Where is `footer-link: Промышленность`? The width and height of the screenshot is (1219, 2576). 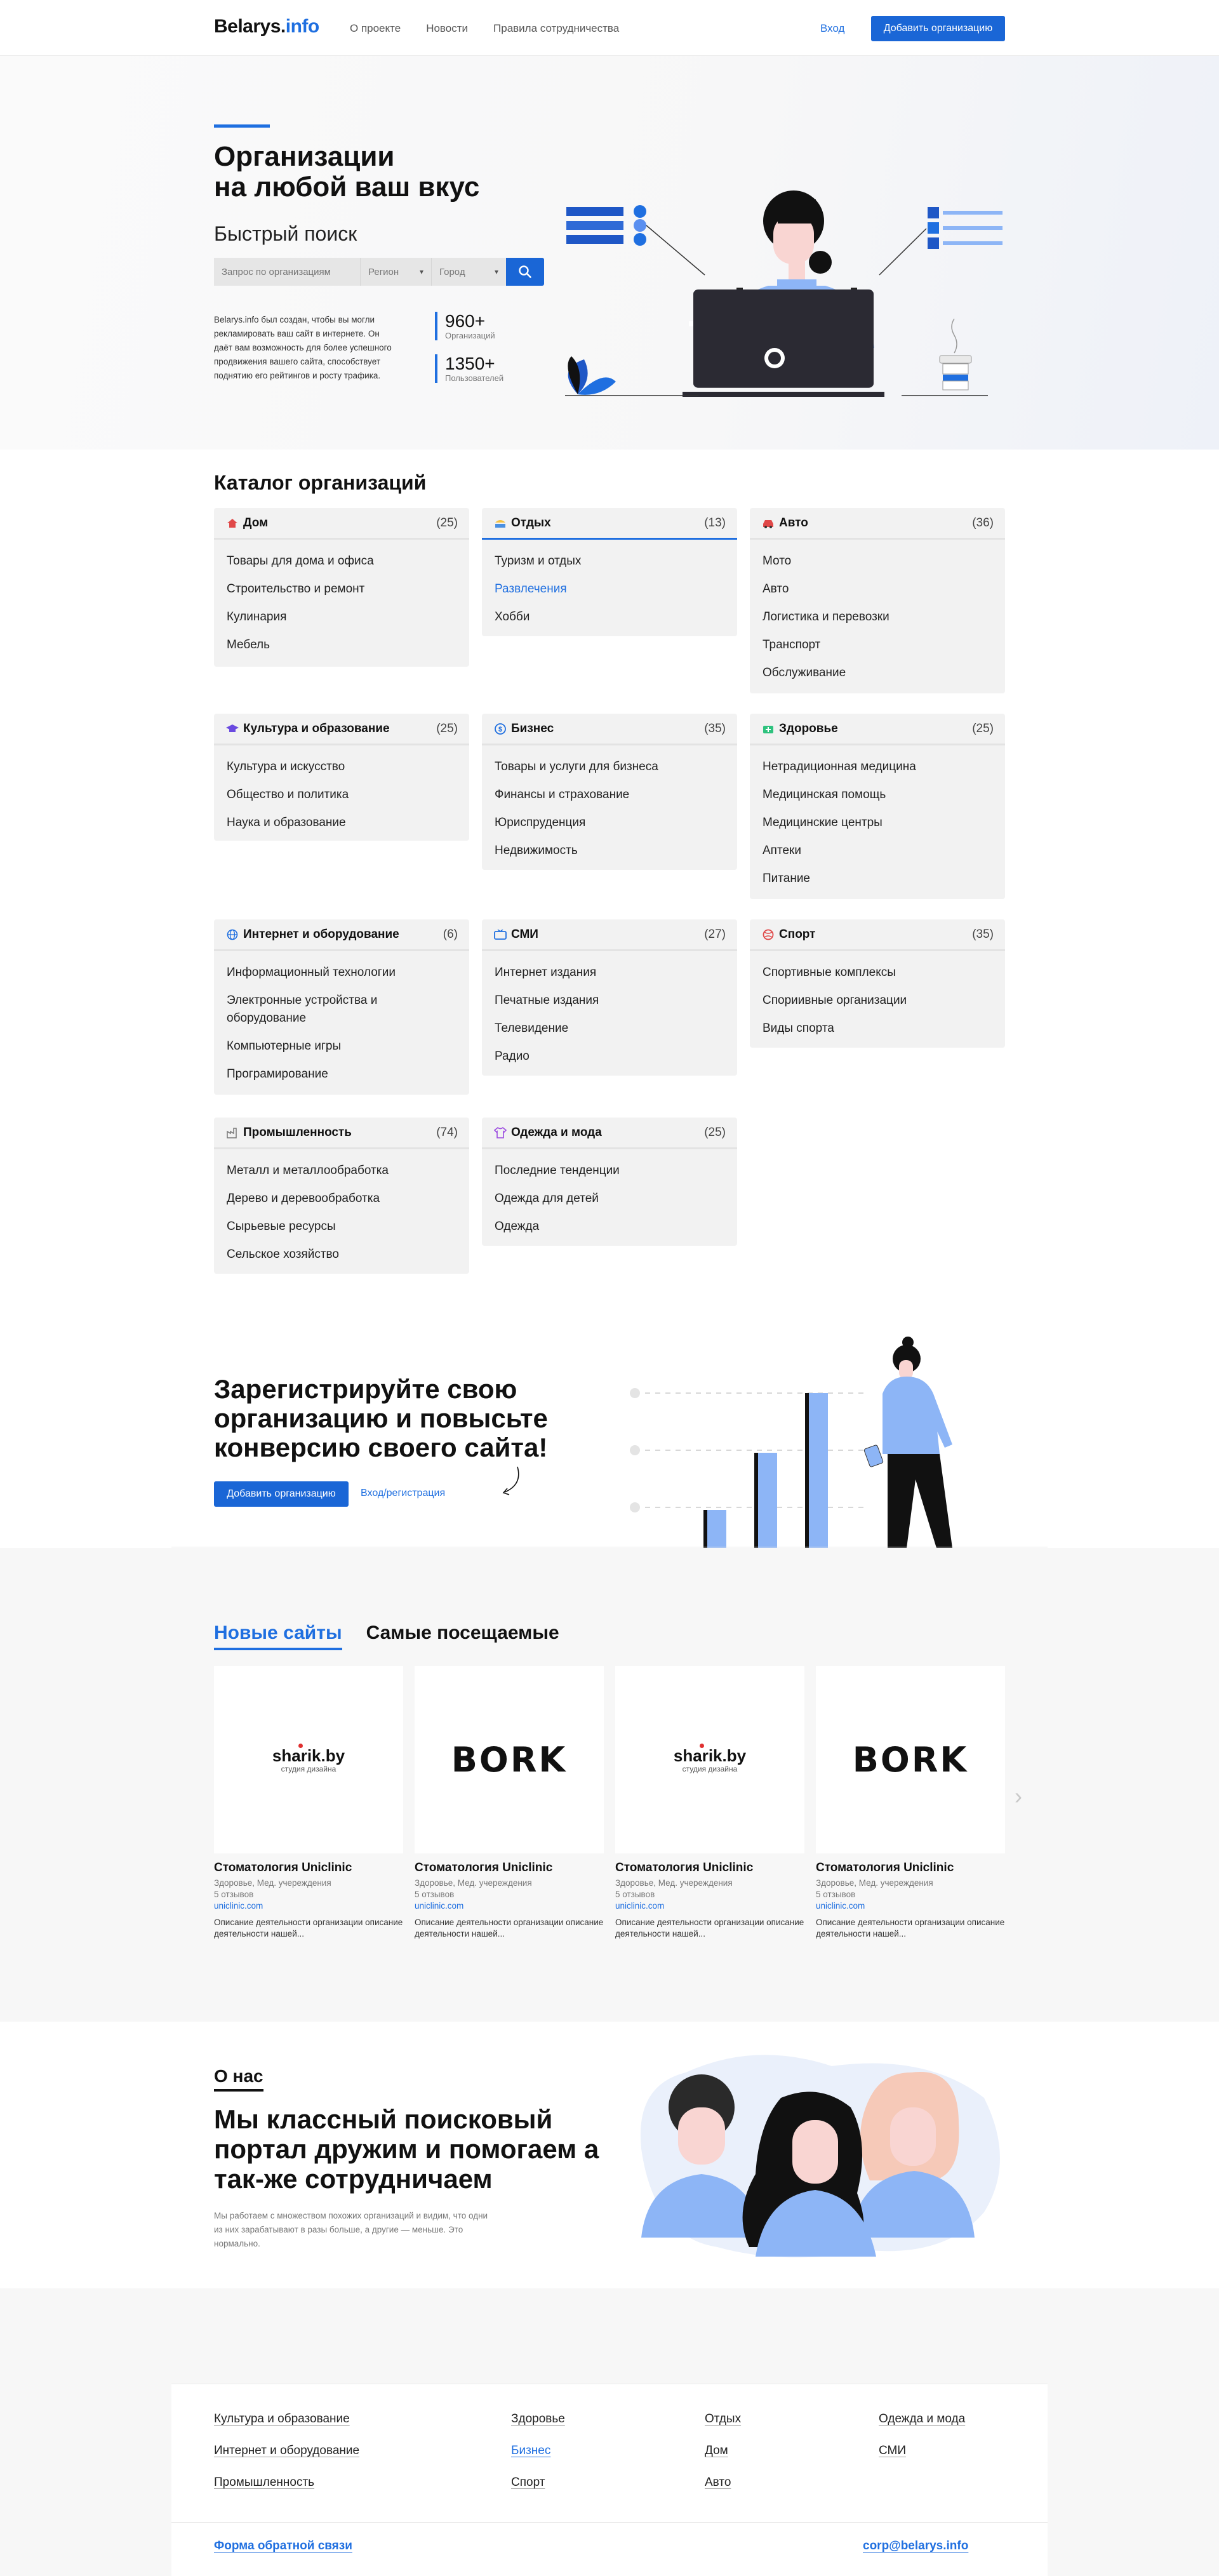 footer-link: Промышленность is located at coordinates (264, 2483).